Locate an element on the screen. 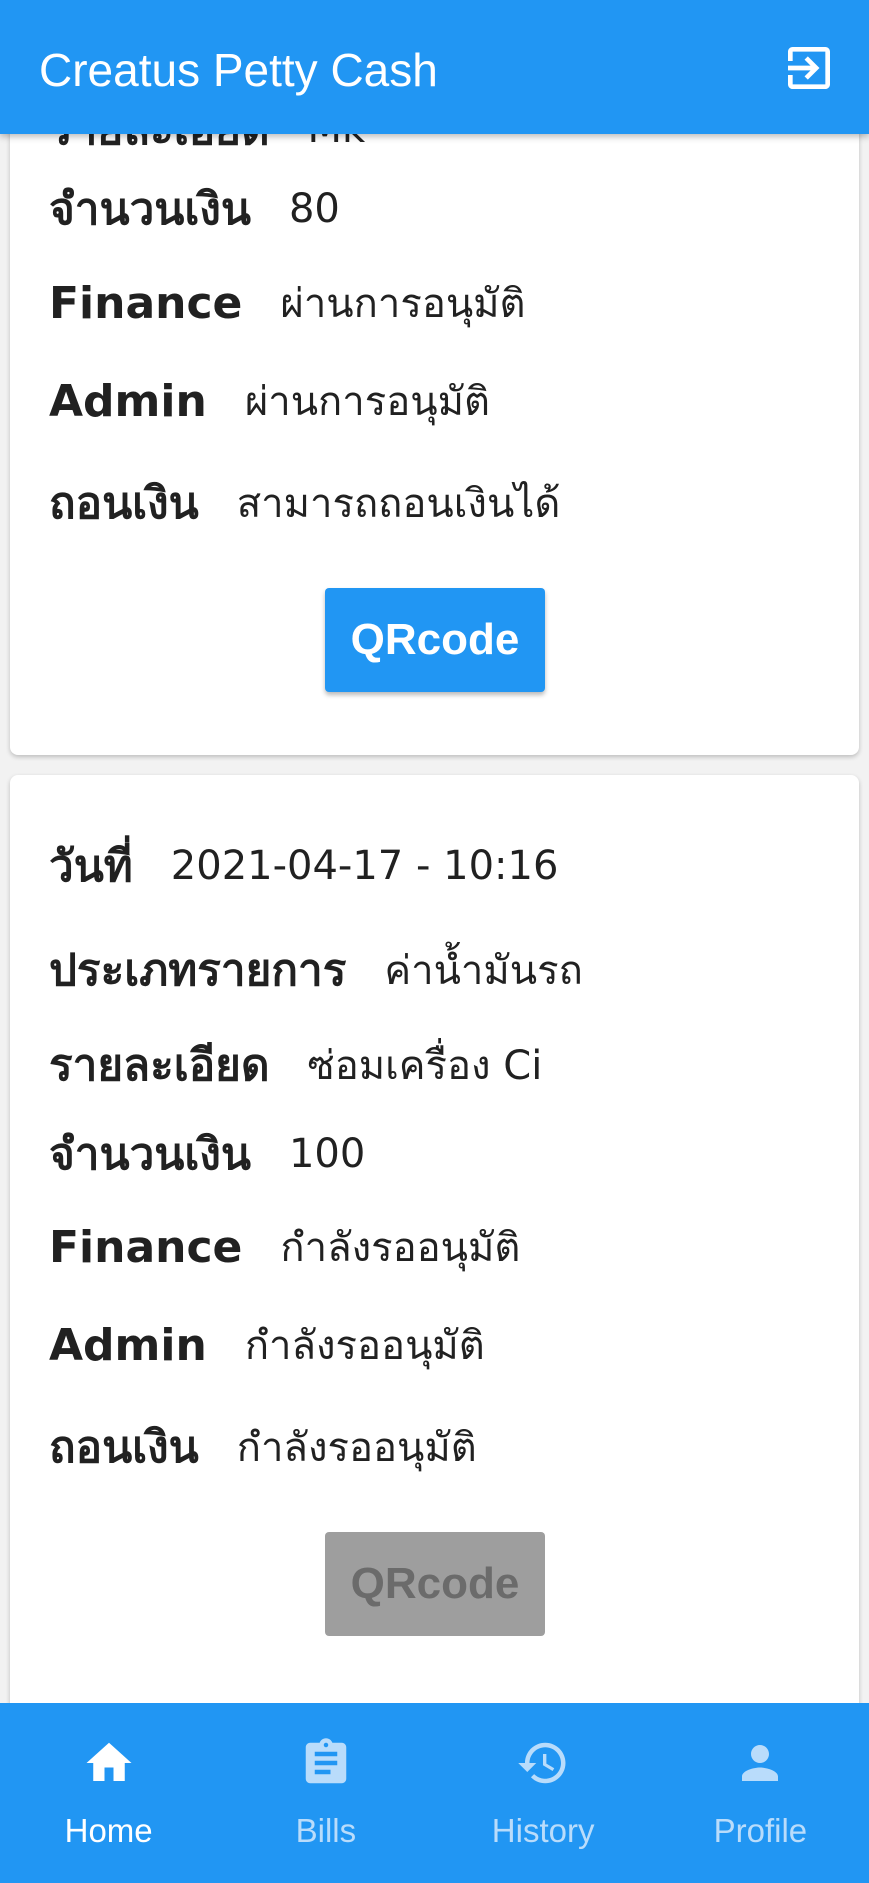 The width and height of the screenshot is (869, 1883). nav-item-history: History is located at coordinates (543, 1793).